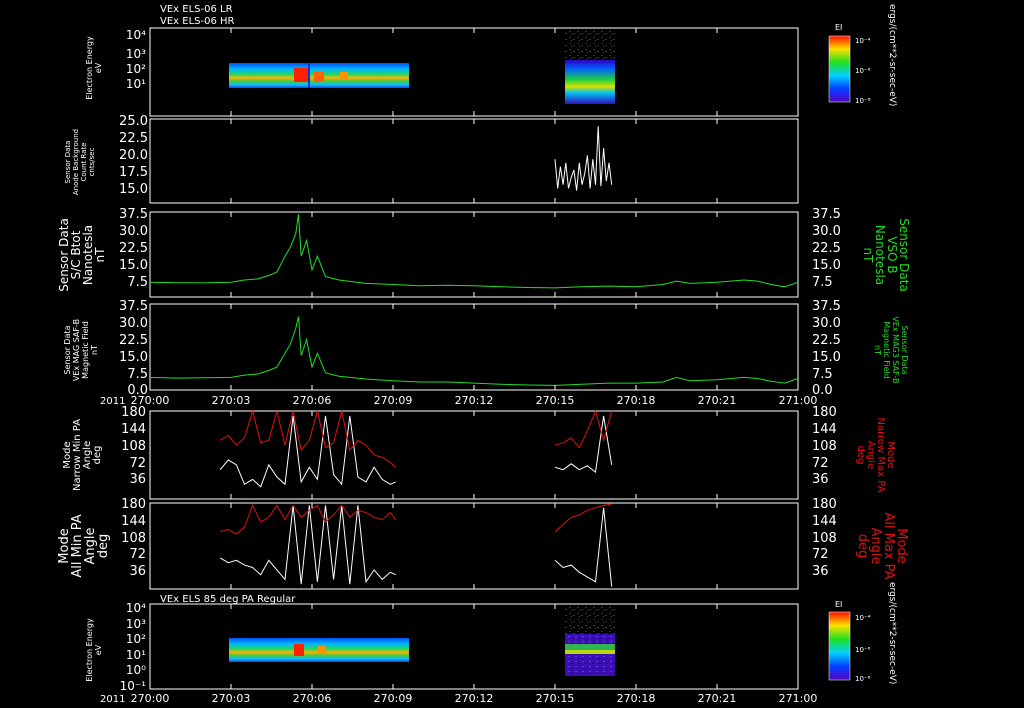  Describe the element at coordinates (862, 633) in the screenshot. I see `colorbar-bottom: EI 10⁻⁴ 10⁻⁶ 10⁻⁸ ergs/(cm**2-sr-sec-eV)` at that location.